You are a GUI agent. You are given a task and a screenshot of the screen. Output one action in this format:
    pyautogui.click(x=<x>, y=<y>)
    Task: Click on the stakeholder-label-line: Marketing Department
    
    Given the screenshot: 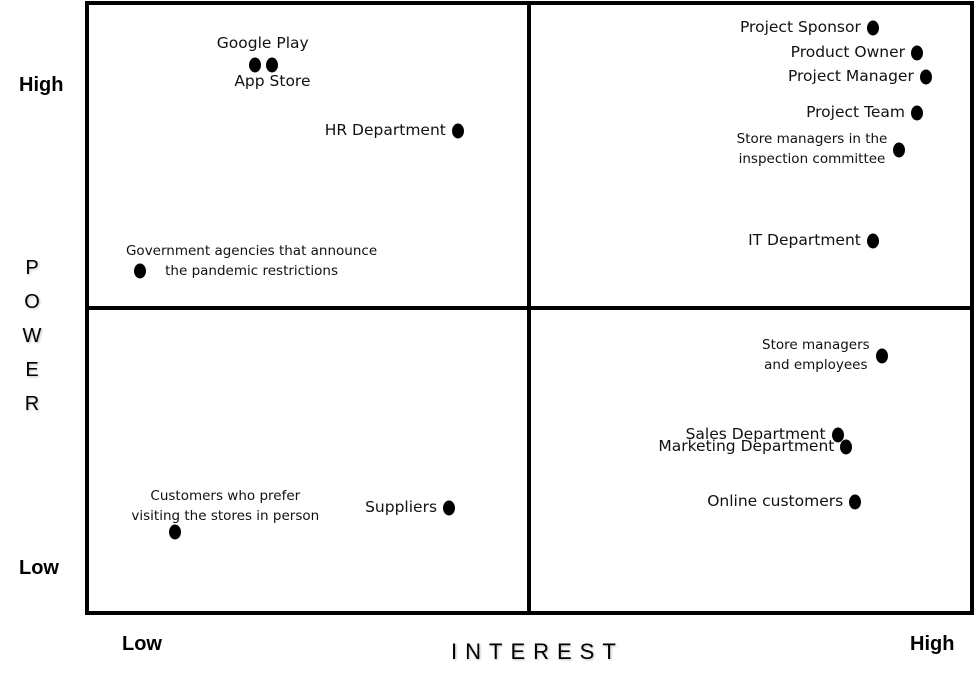 What is the action you would take?
    pyautogui.click(x=746, y=446)
    